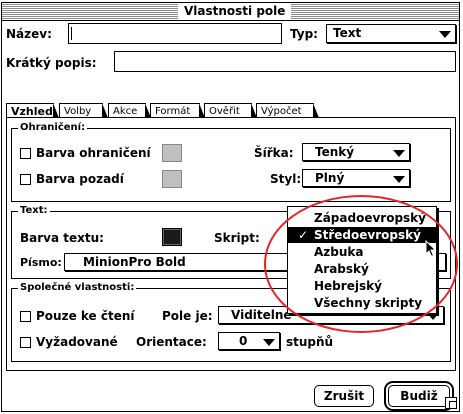 Image resolution: width=463 pixels, height=414 pixels. Describe the element at coordinates (187, 316) in the screenshot. I see `field-is-label: Pole je:` at that location.